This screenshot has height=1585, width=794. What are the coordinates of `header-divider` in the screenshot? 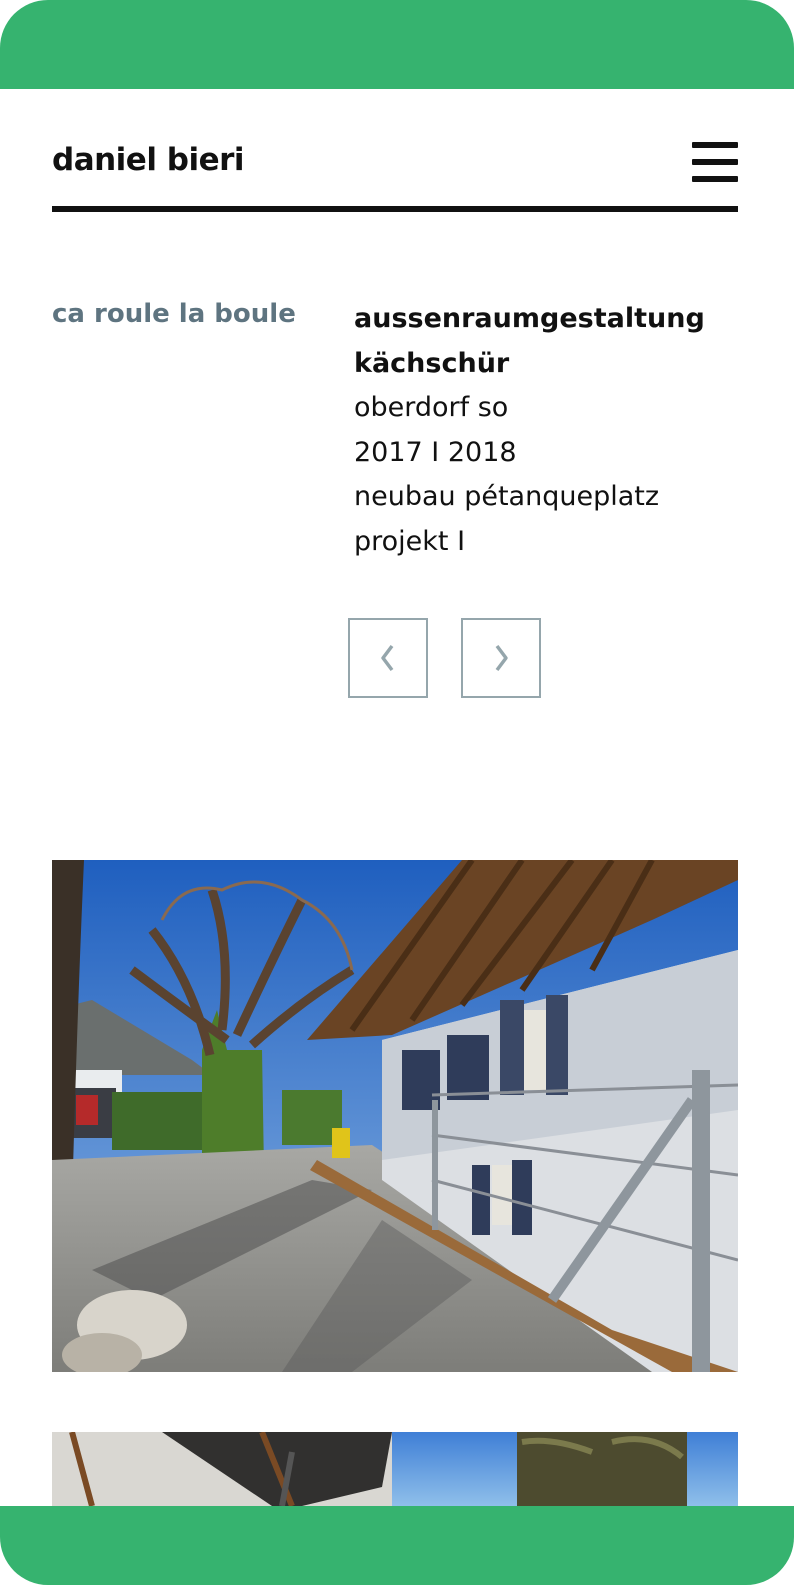 It's located at (395, 209).